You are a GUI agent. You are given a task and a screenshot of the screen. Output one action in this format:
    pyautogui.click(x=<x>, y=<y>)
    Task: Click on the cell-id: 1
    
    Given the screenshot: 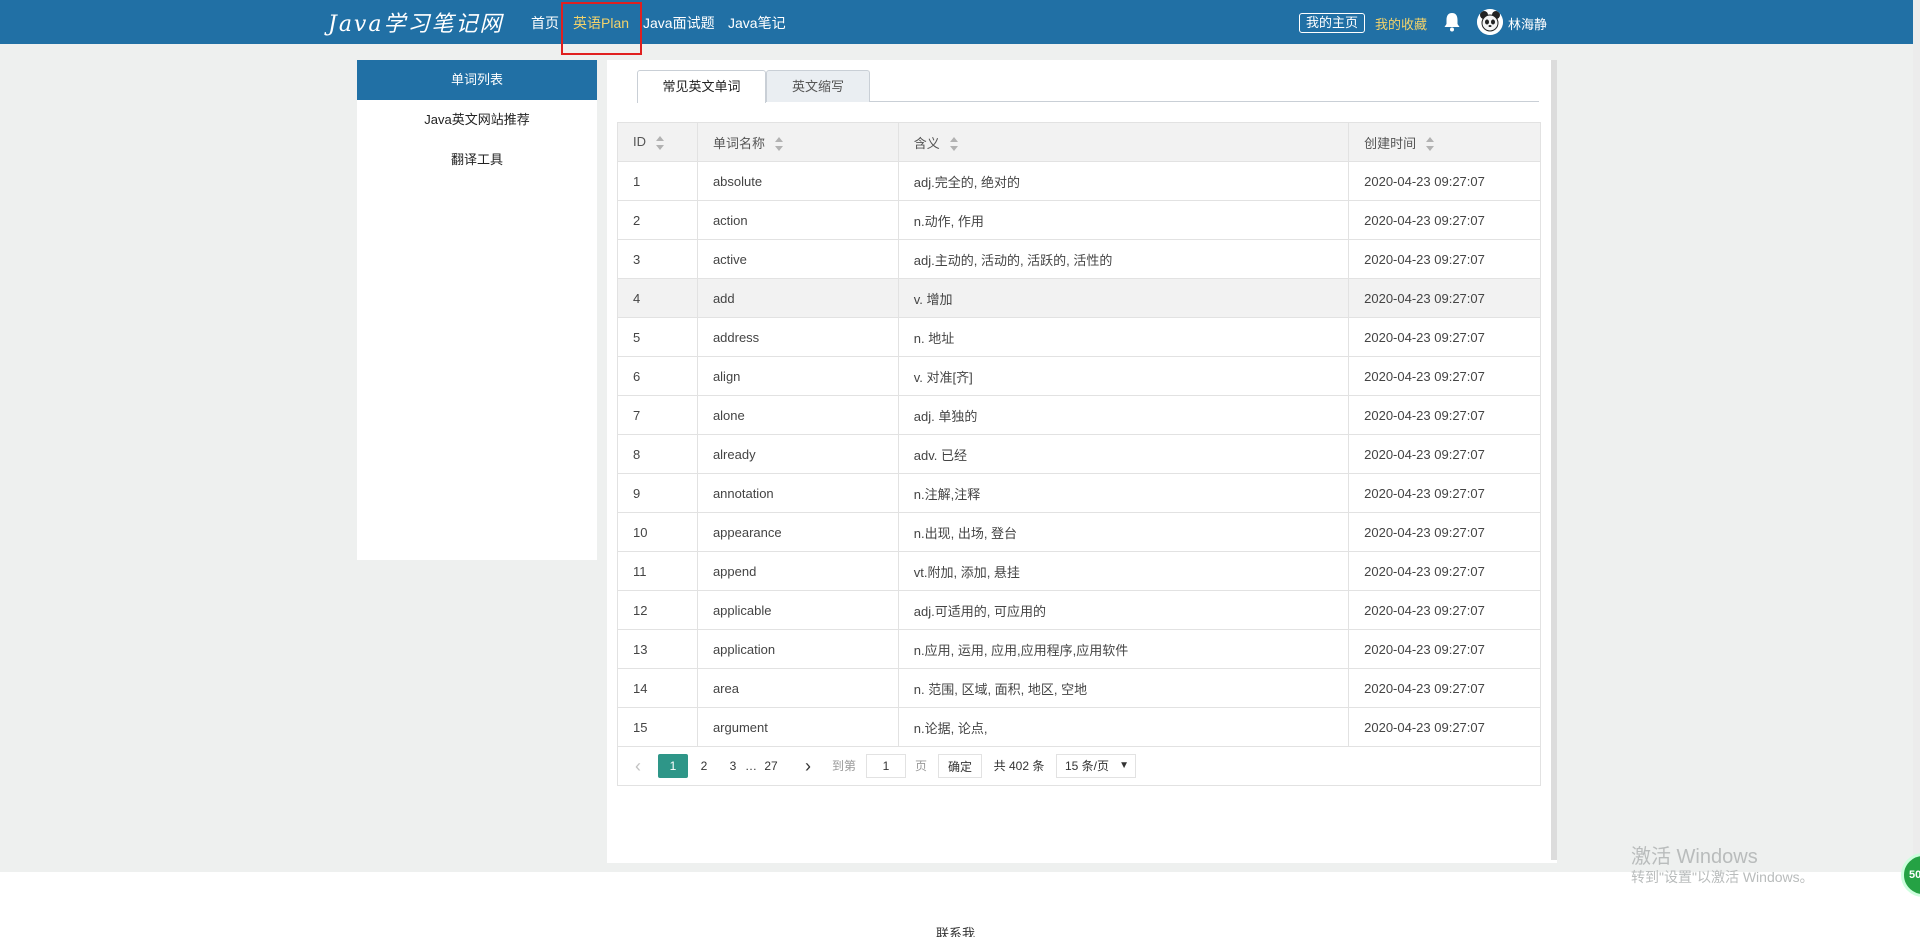 What is the action you would take?
    pyautogui.click(x=657, y=181)
    